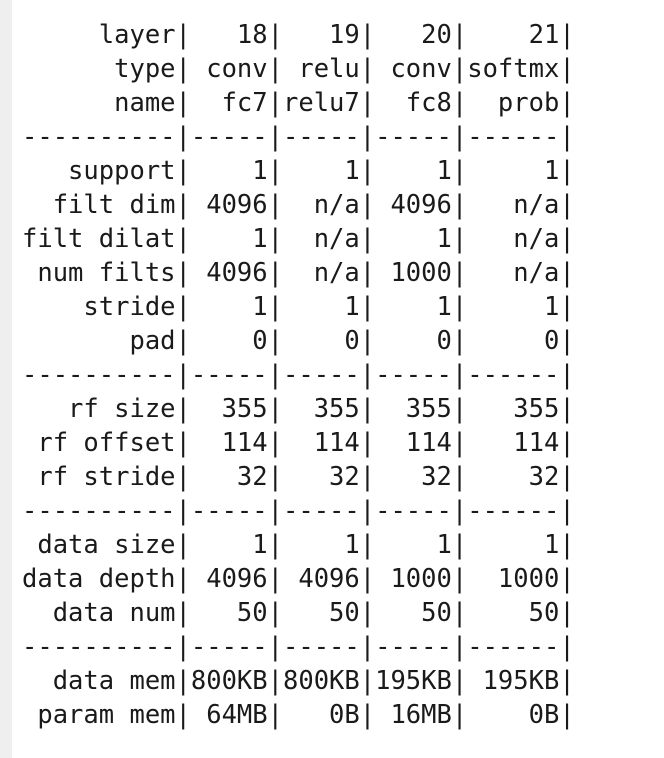 This screenshot has width=664, height=758. What do you see at coordinates (298, 545) in the screenshot?
I see `table-row-data-size: data size| 1| 1| 1| 1|` at bounding box center [298, 545].